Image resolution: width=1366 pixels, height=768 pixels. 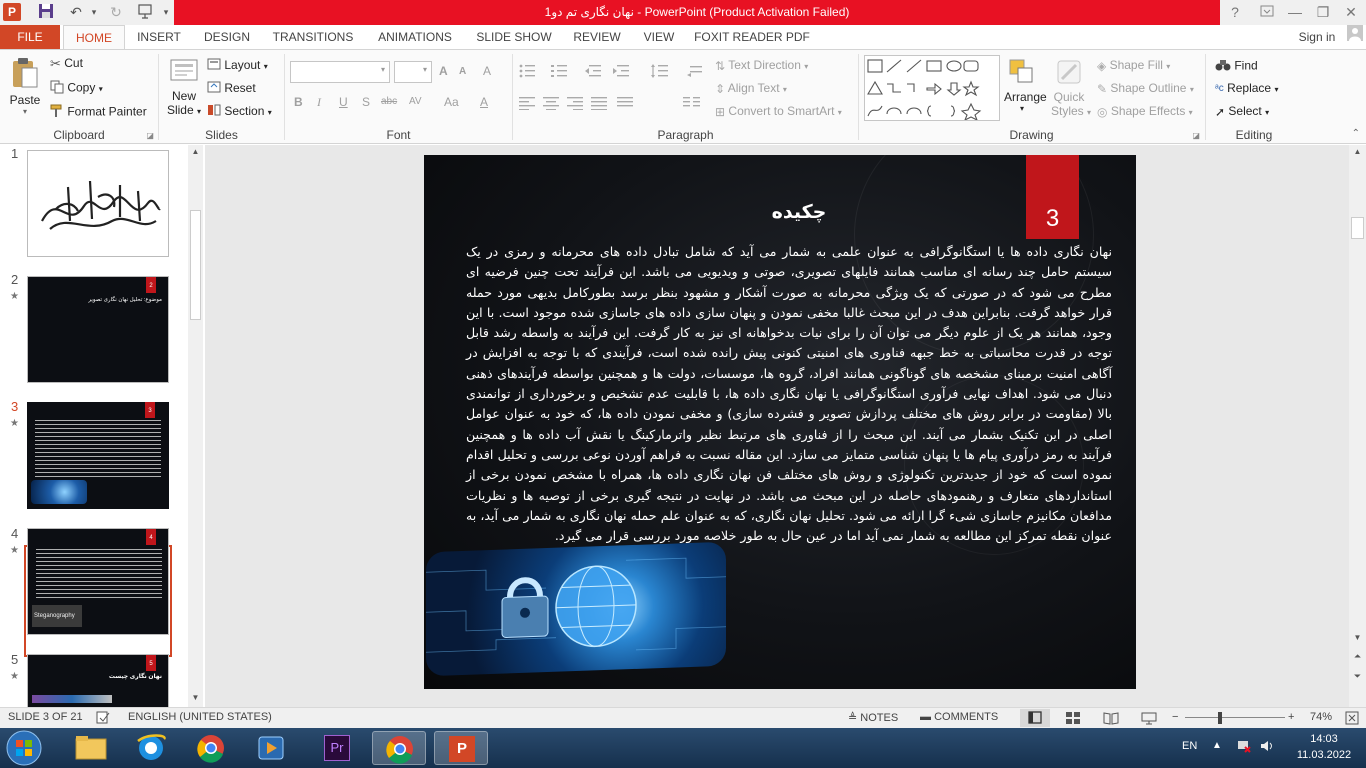 What do you see at coordinates (461, 748) in the screenshot?
I see `taskbar-powerpoint: P` at bounding box center [461, 748].